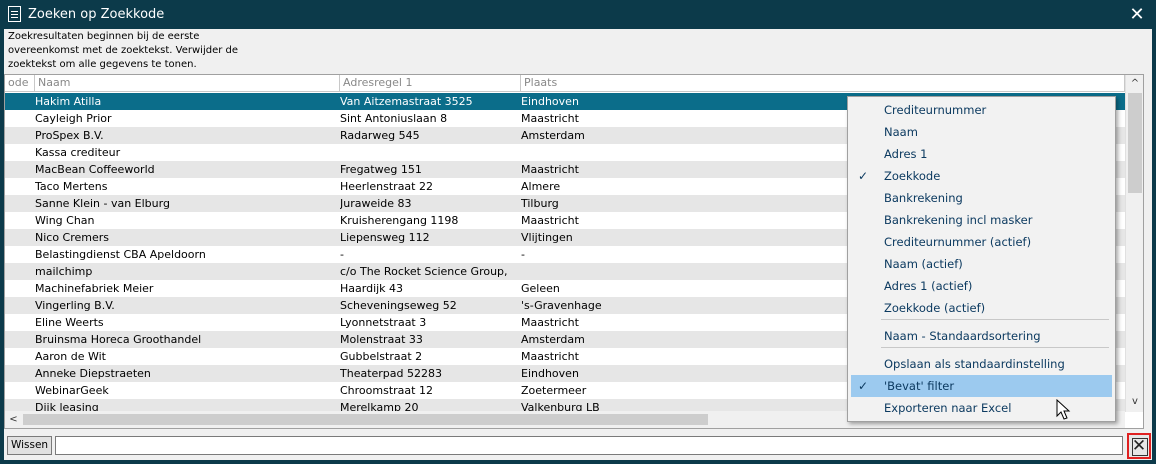 The height and width of the screenshot is (464, 1156). I want to click on row-address: Van Aitzemastraat 3525, so click(406, 101).